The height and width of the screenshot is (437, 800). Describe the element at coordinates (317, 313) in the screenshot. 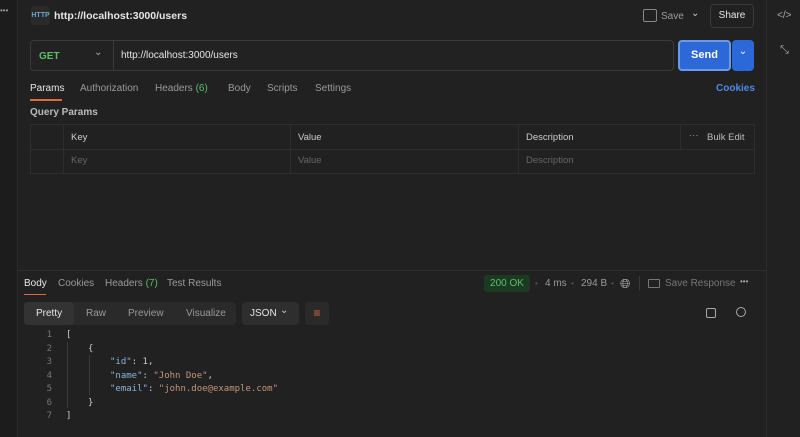

I see `wrap-lines-icon: ≡` at that location.